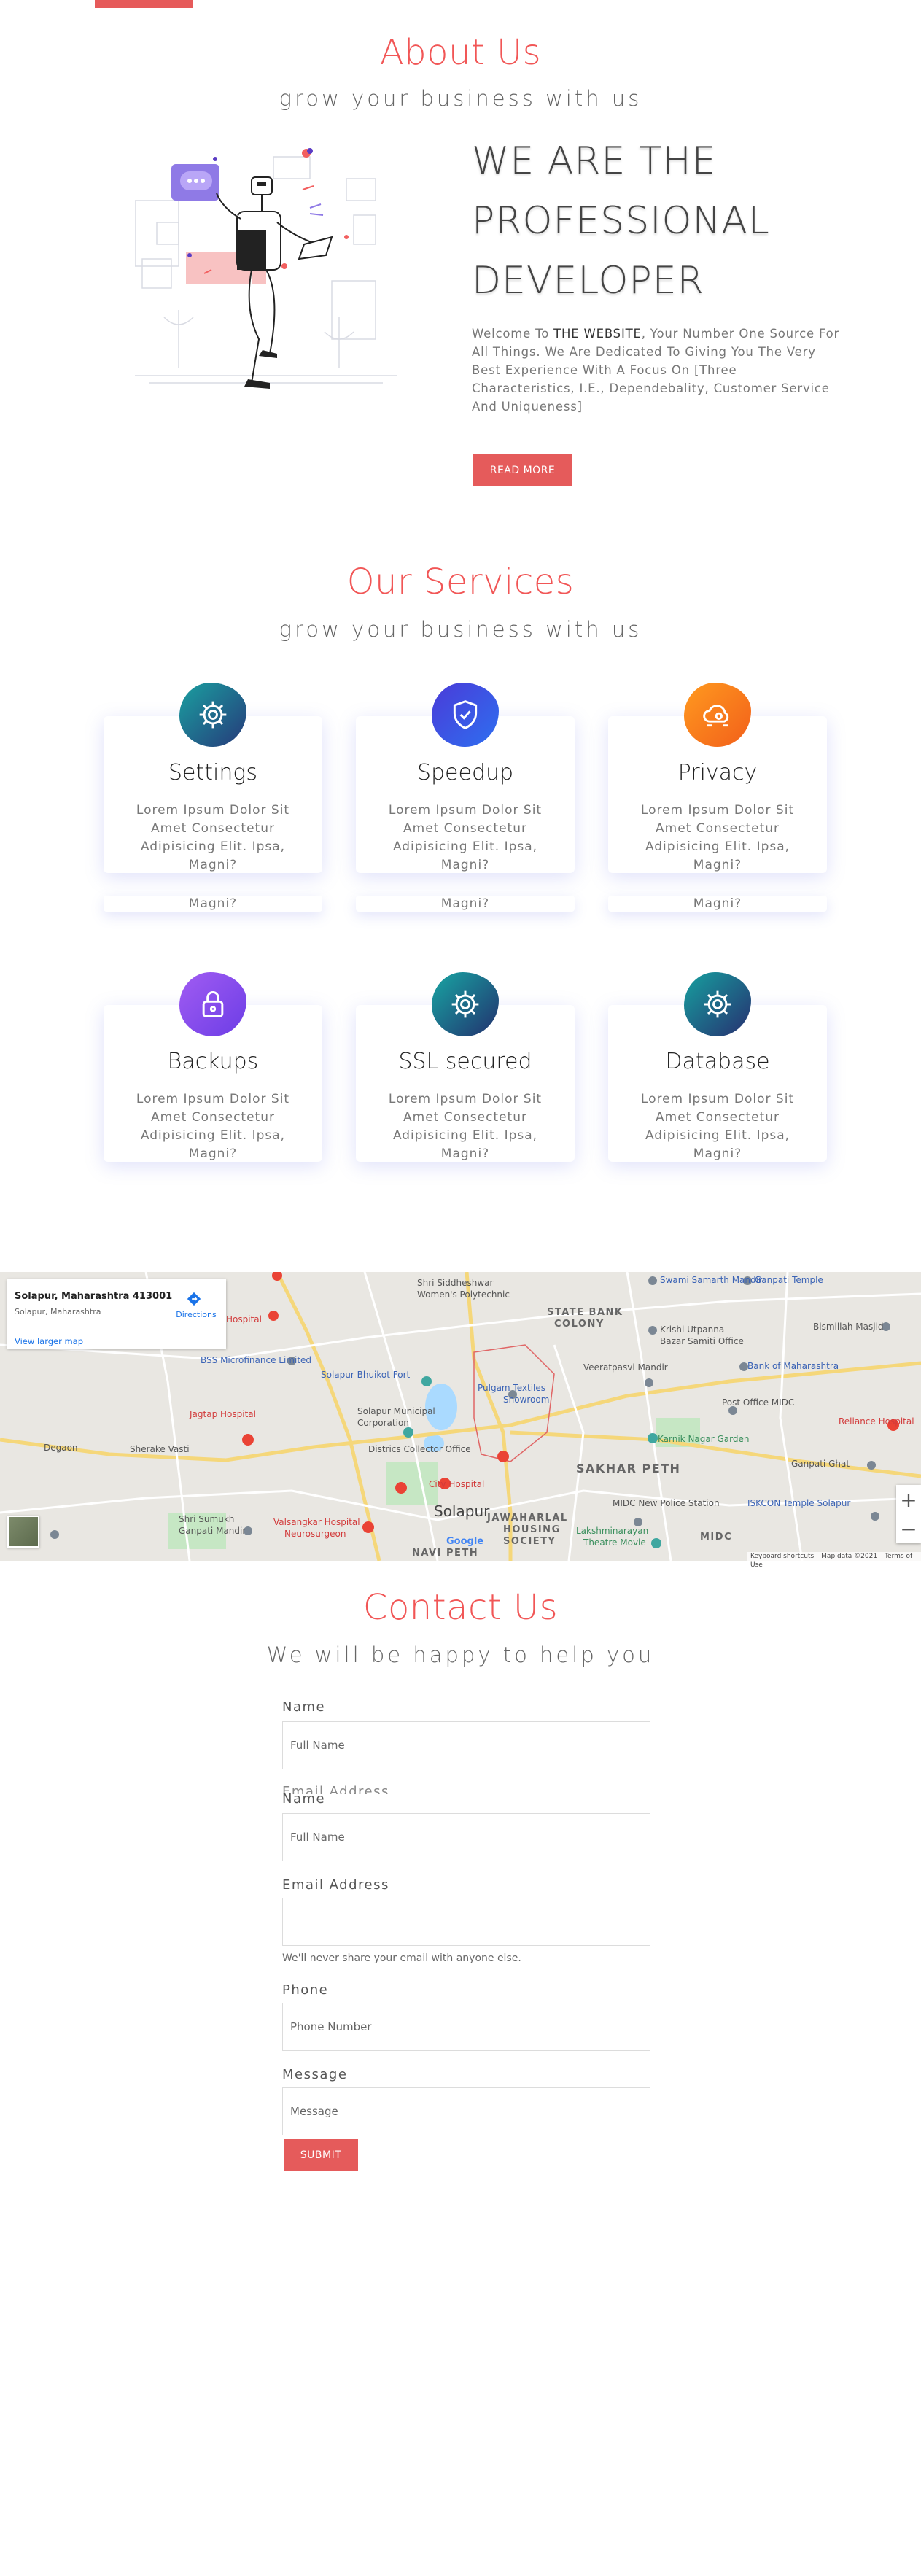  Describe the element at coordinates (58, 1312) in the screenshot. I see `map-place-address: Solapur, Maharashtra` at that location.